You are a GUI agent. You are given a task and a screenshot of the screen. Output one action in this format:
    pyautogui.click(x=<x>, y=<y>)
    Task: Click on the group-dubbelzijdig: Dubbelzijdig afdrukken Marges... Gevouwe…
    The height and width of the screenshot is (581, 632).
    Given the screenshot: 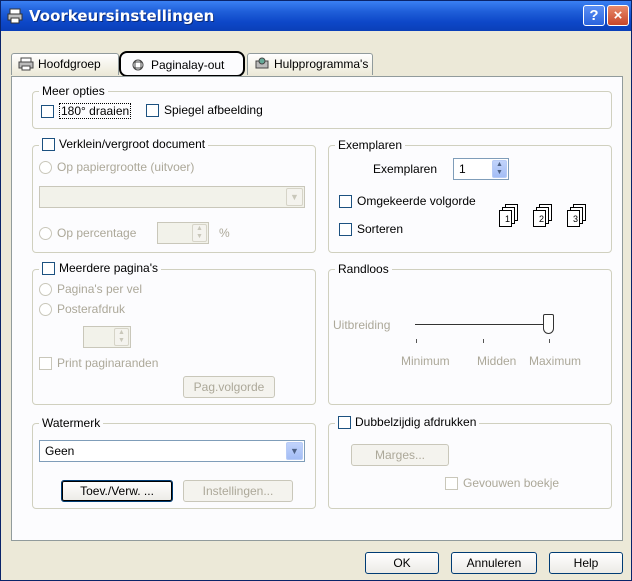 What is the action you would take?
    pyautogui.click(x=470, y=462)
    